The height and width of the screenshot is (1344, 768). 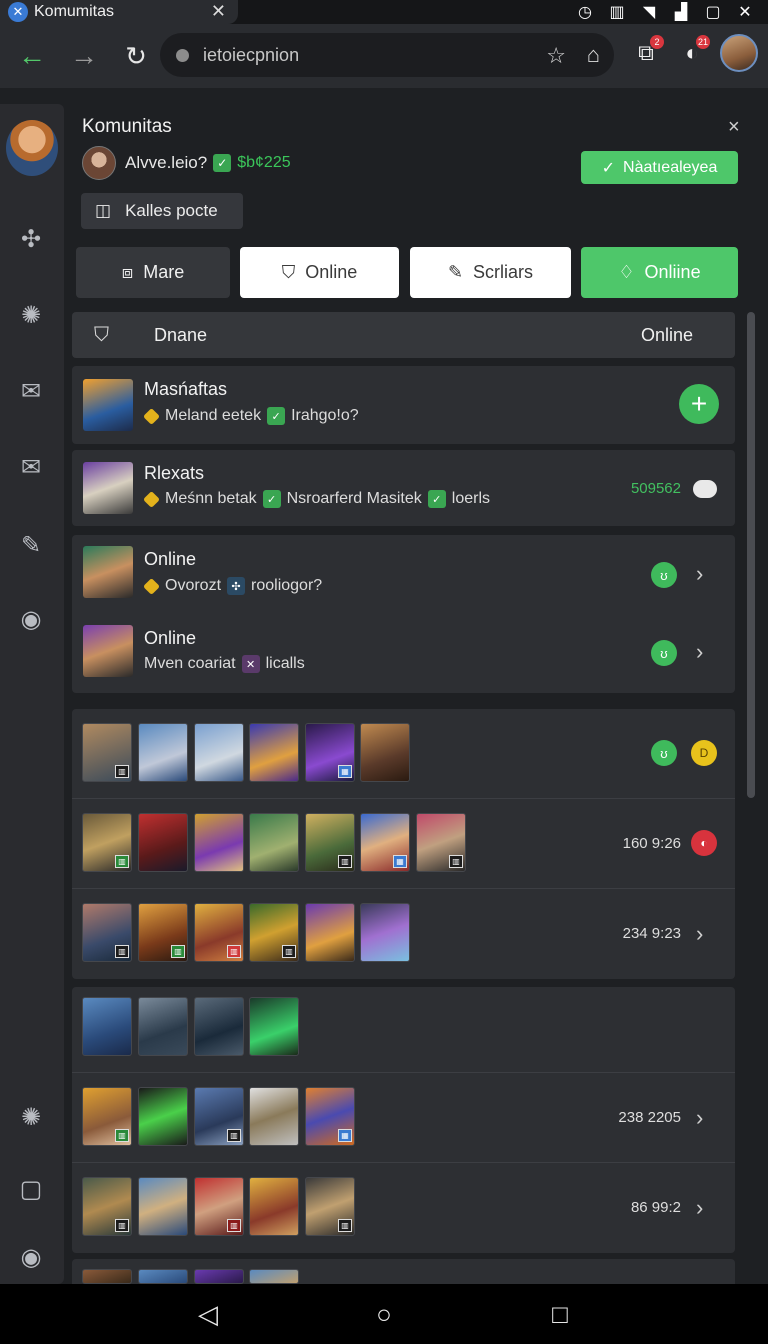 What do you see at coordinates (84, 56) in the screenshot?
I see `forward-arrow-icon: →` at bounding box center [84, 56].